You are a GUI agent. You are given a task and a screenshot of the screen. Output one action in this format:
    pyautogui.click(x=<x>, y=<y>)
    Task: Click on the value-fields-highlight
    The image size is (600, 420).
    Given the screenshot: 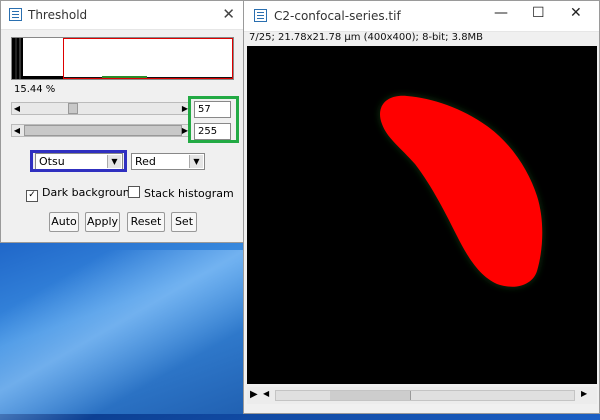 What is the action you would take?
    pyautogui.click(x=213, y=119)
    